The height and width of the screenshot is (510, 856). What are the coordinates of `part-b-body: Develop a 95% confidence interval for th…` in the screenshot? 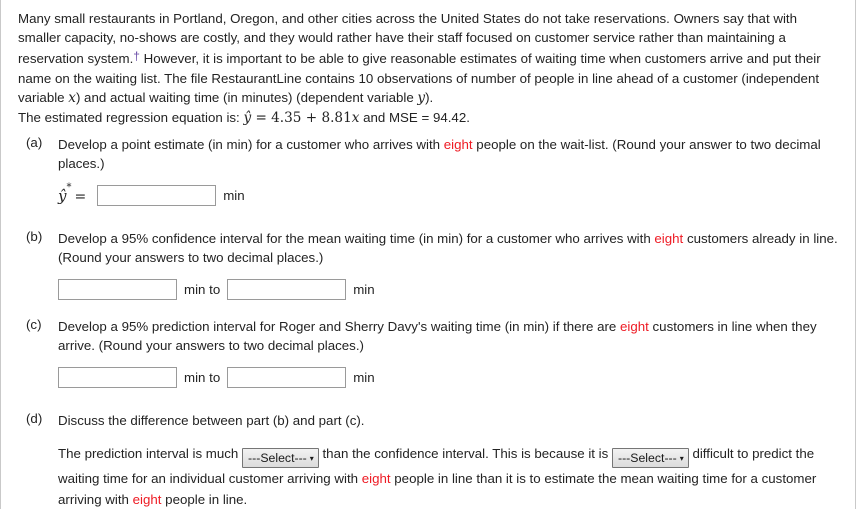 It's located at (449, 264).